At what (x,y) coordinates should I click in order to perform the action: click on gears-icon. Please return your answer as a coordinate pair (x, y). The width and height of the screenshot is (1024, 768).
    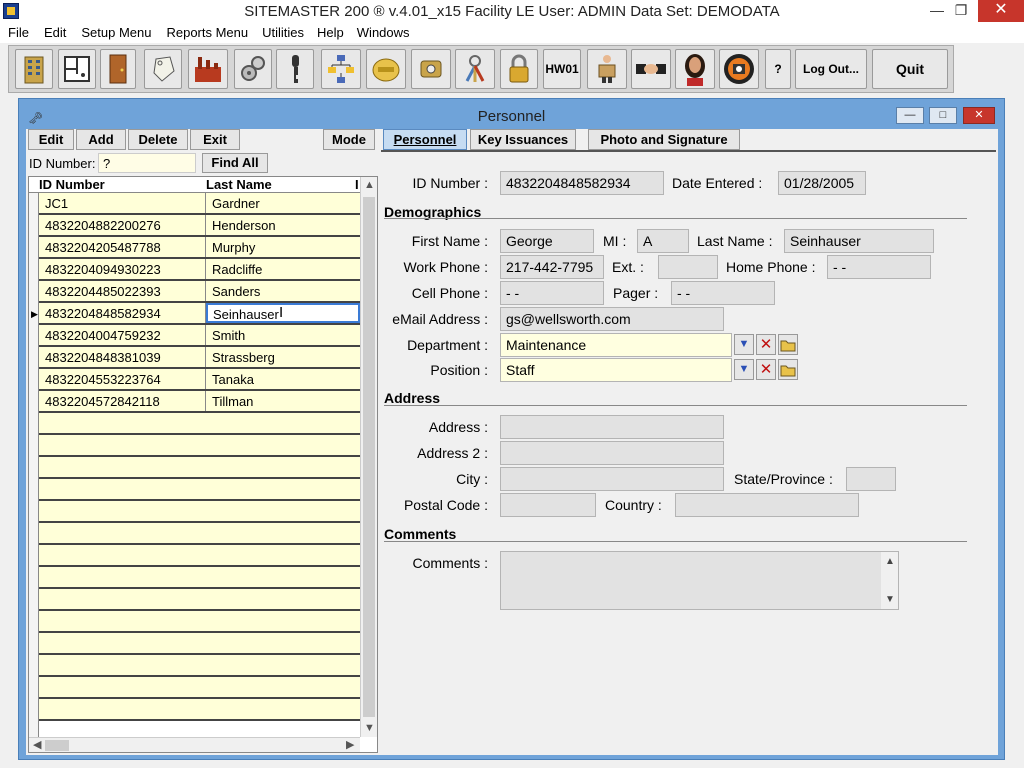
    Looking at the image, I should click on (253, 69).